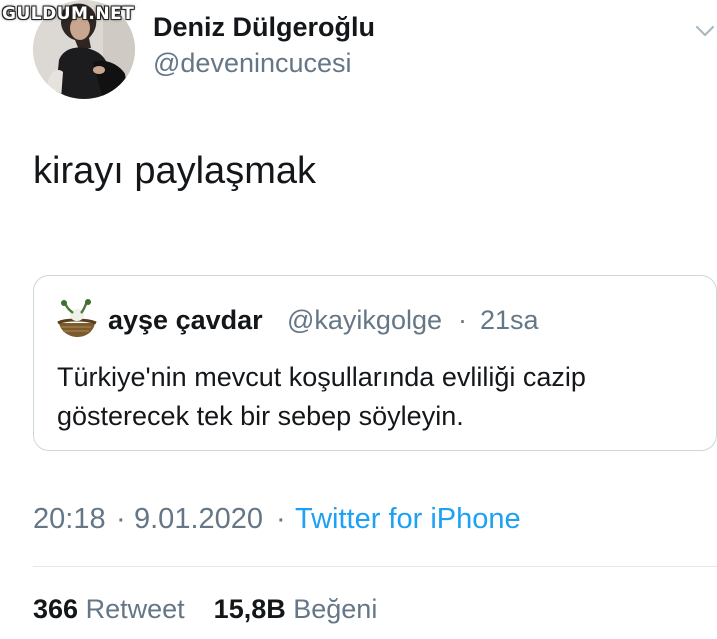 The image size is (717, 639). I want to click on retweet-count: 366, so click(55, 609).